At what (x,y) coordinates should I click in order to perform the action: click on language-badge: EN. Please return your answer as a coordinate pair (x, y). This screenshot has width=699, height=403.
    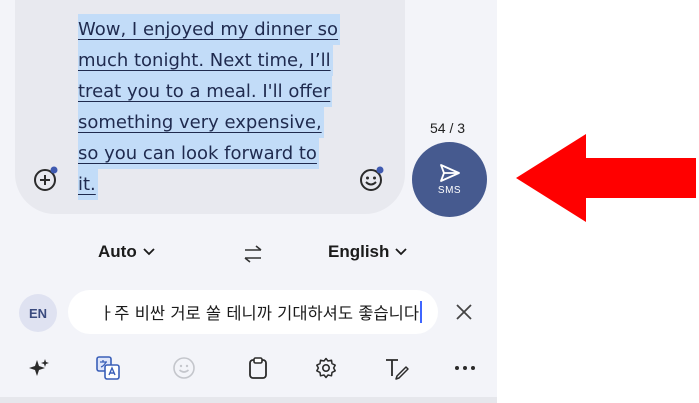
    Looking at the image, I should click on (38, 313).